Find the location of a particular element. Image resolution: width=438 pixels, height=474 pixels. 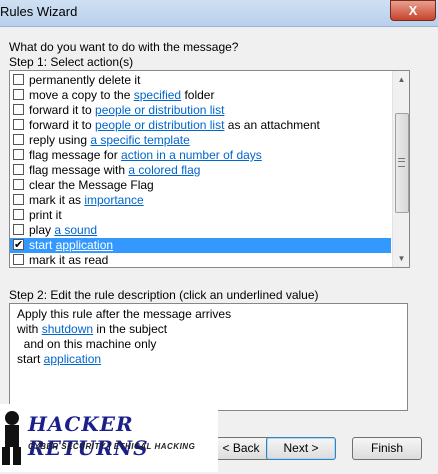

action-row: ✔ start application is located at coordinates (200, 245).